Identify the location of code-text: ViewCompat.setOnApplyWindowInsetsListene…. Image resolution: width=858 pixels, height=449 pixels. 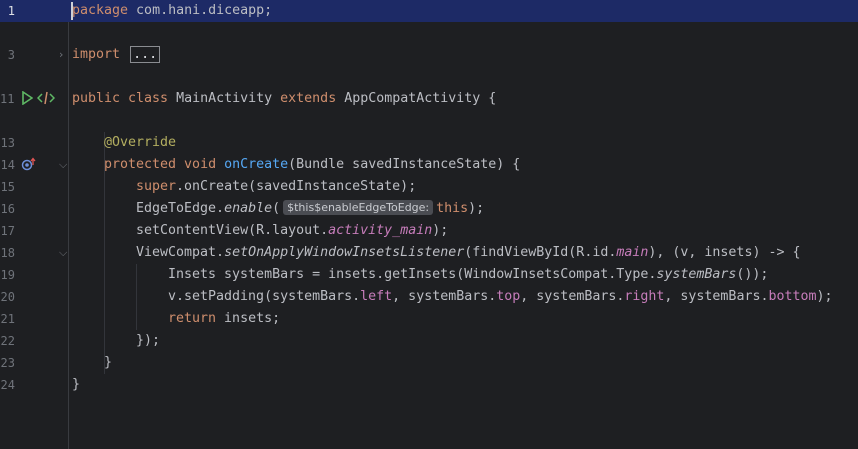
(468, 253).